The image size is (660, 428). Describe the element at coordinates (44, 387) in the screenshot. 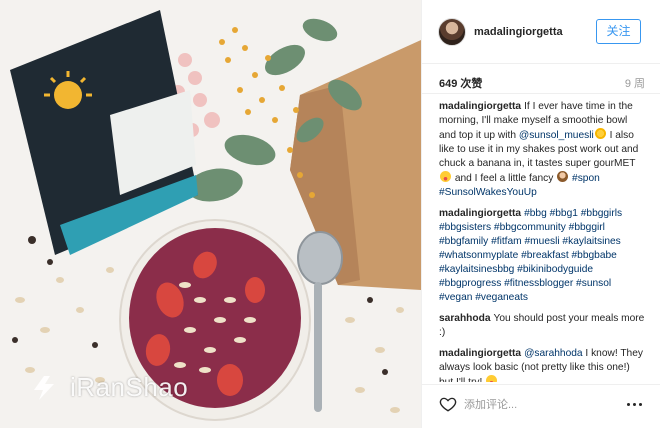

I see `lightning-logo-icon` at that location.